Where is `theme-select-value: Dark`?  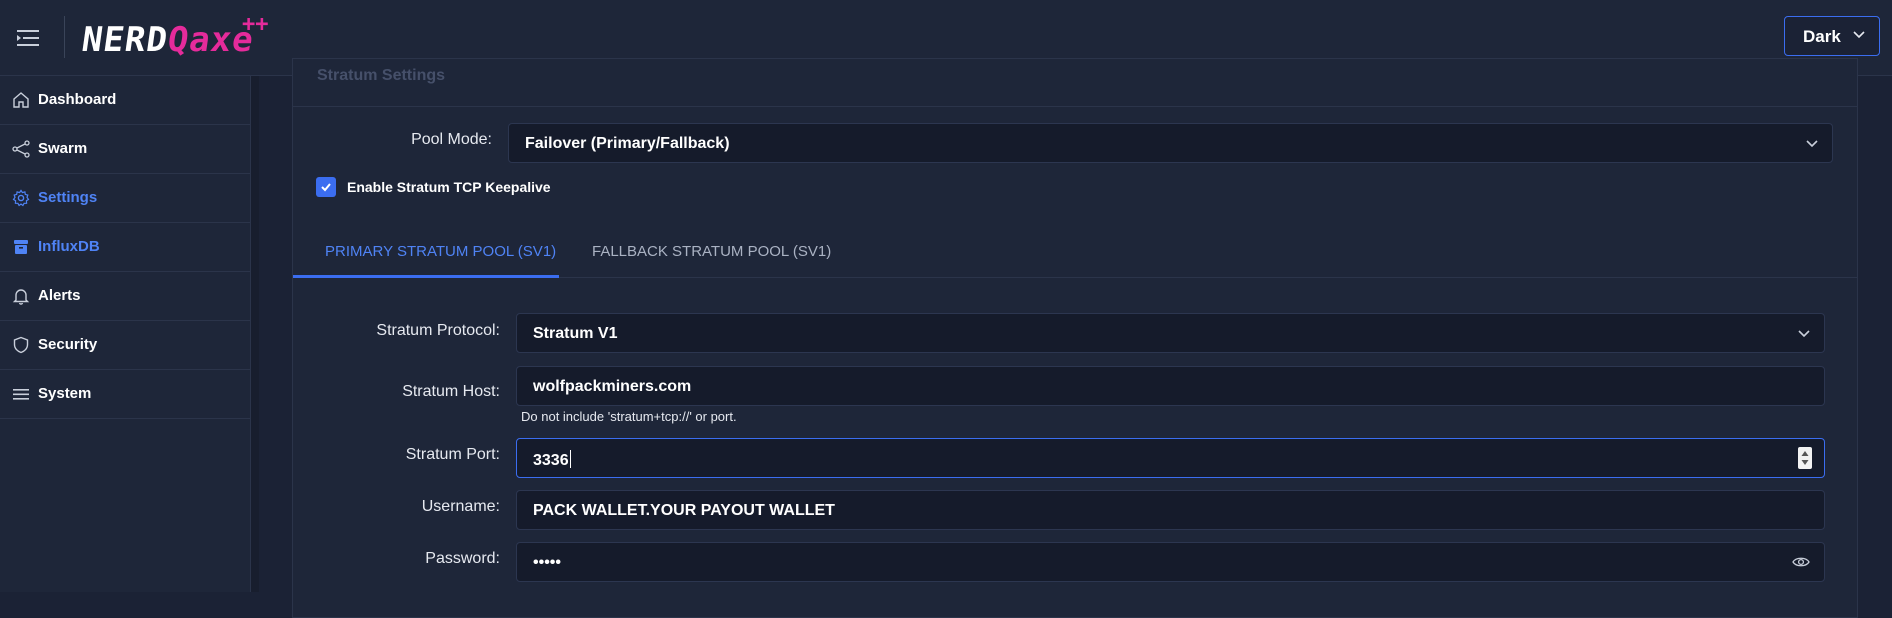 theme-select-value: Dark is located at coordinates (1822, 36).